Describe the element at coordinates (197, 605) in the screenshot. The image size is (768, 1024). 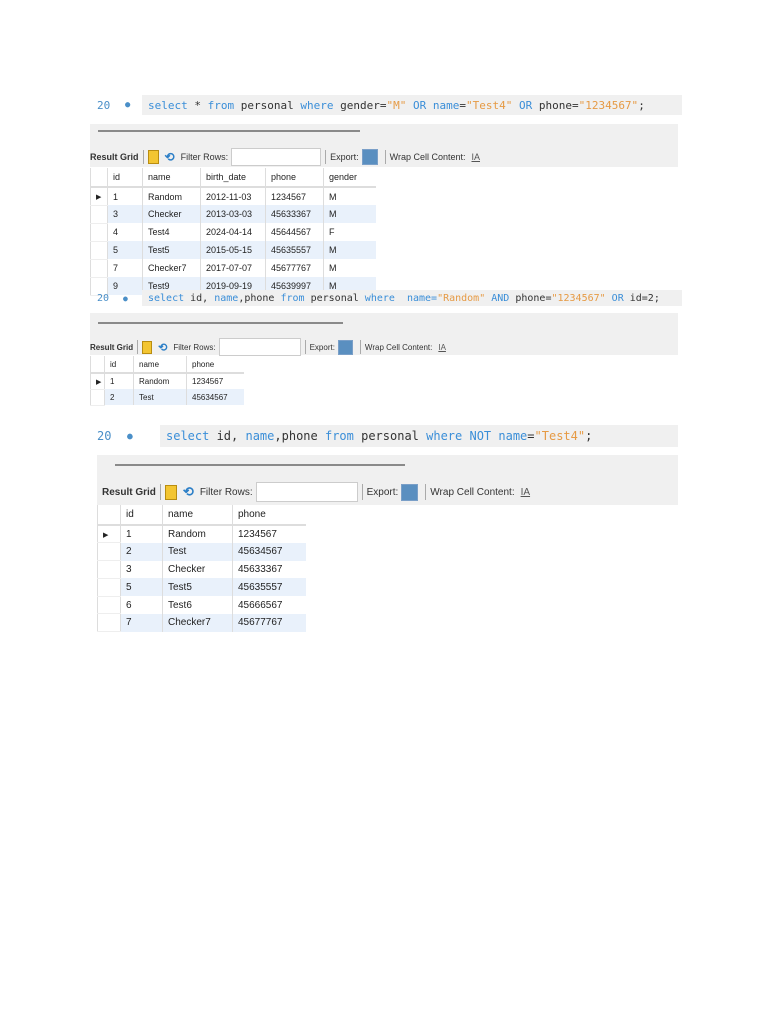
I see `table-cell: Test6` at that location.